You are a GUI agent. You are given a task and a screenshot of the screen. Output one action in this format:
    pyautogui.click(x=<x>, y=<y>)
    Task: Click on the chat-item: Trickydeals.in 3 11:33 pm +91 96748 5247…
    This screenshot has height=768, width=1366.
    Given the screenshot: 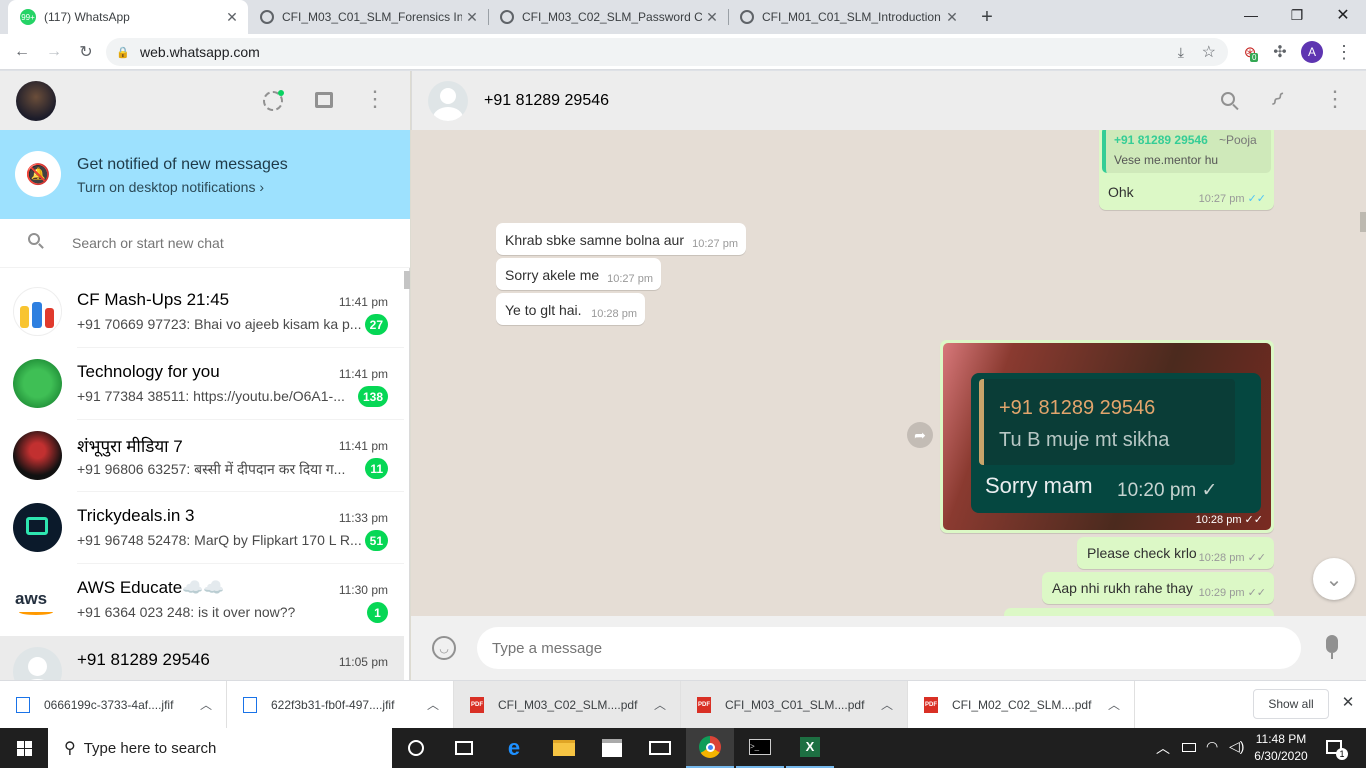 What is the action you would take?
    pyautogui.click(x=202, y=528)
    